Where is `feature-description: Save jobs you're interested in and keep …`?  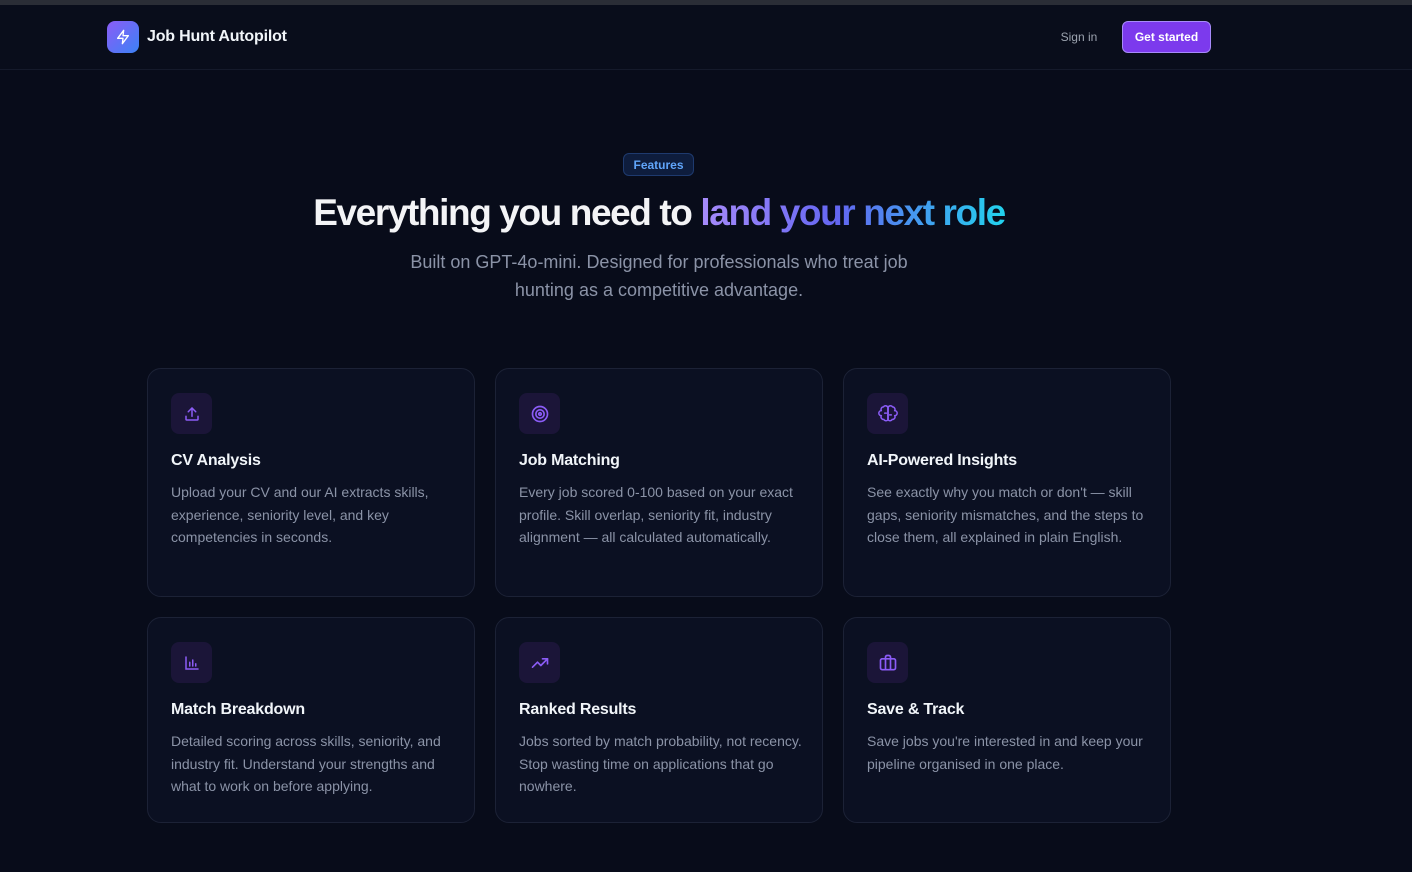 feature-description: Save jobs you're interested in and keep … is located at coordinates (1005, 752).